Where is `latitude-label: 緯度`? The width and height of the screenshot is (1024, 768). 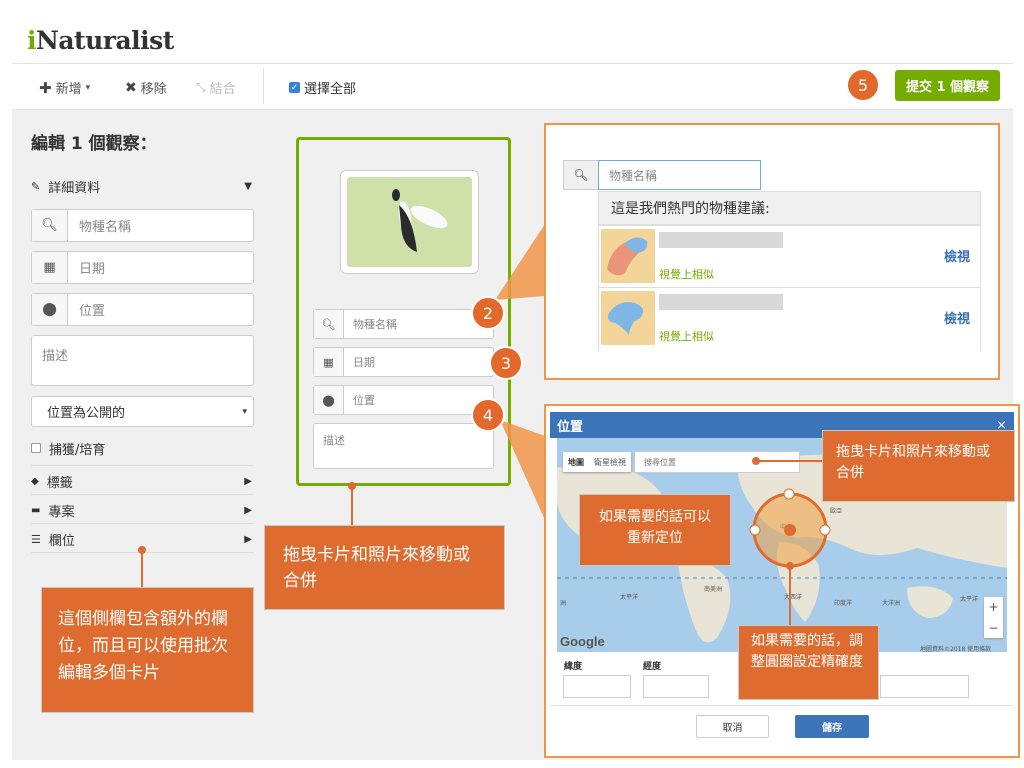 latitude-label: 緯度 is located at coordinates (573, 667).